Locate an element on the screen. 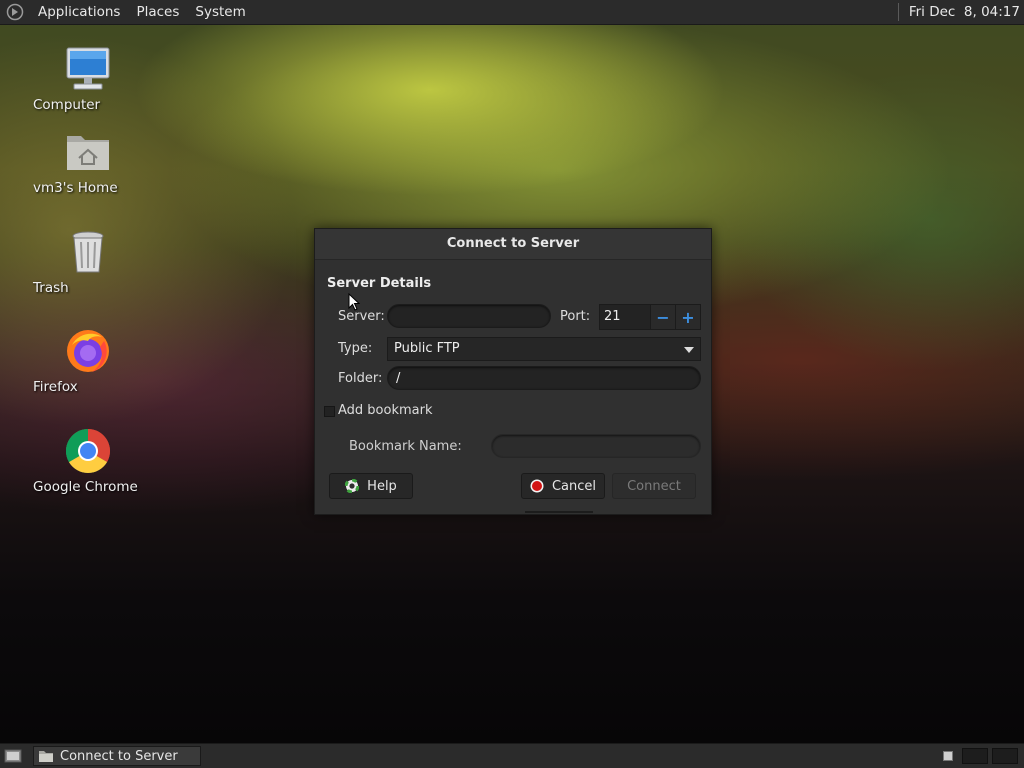 This screenshot has height=768, width=1024. home-folder-icon is located at coordinates (88, 152).